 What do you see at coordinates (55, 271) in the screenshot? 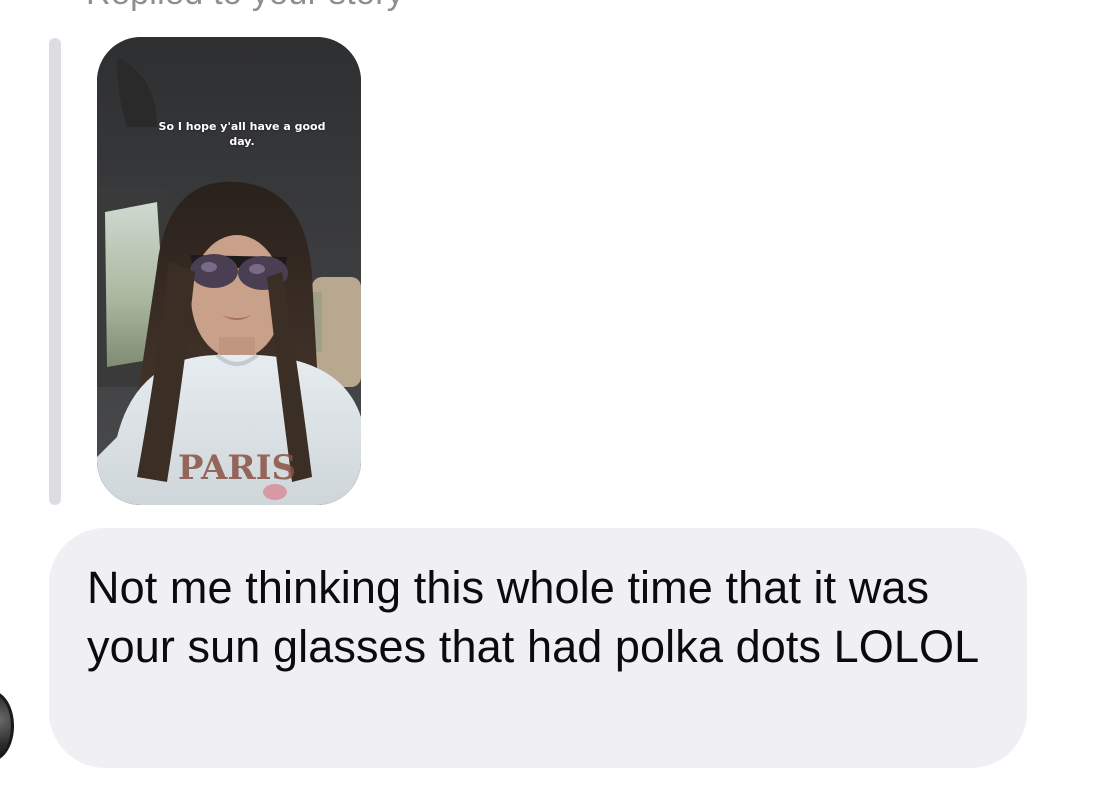
I see `quote-bar` at bounding box center [55, 271].